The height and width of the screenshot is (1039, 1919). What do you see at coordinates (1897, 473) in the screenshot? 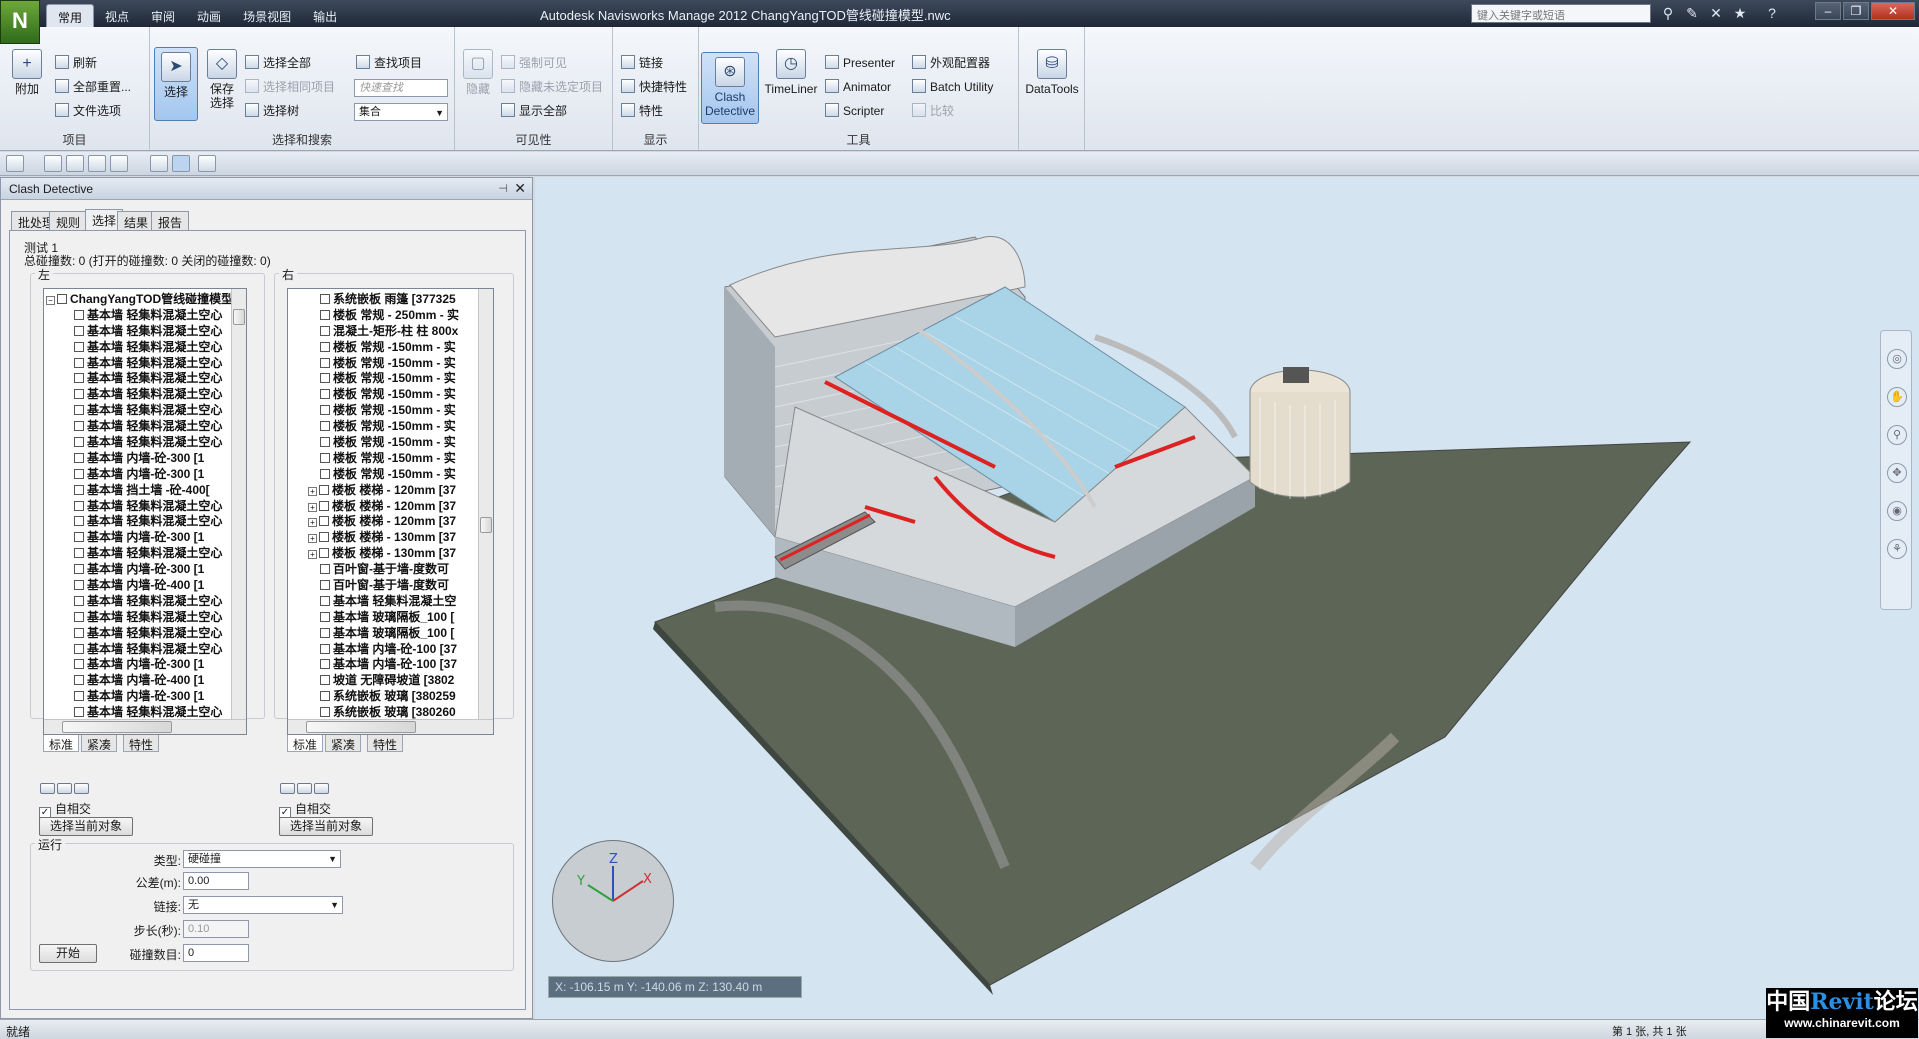
I see `orbit-icon: ✥` at bounding box center [1897, 473].